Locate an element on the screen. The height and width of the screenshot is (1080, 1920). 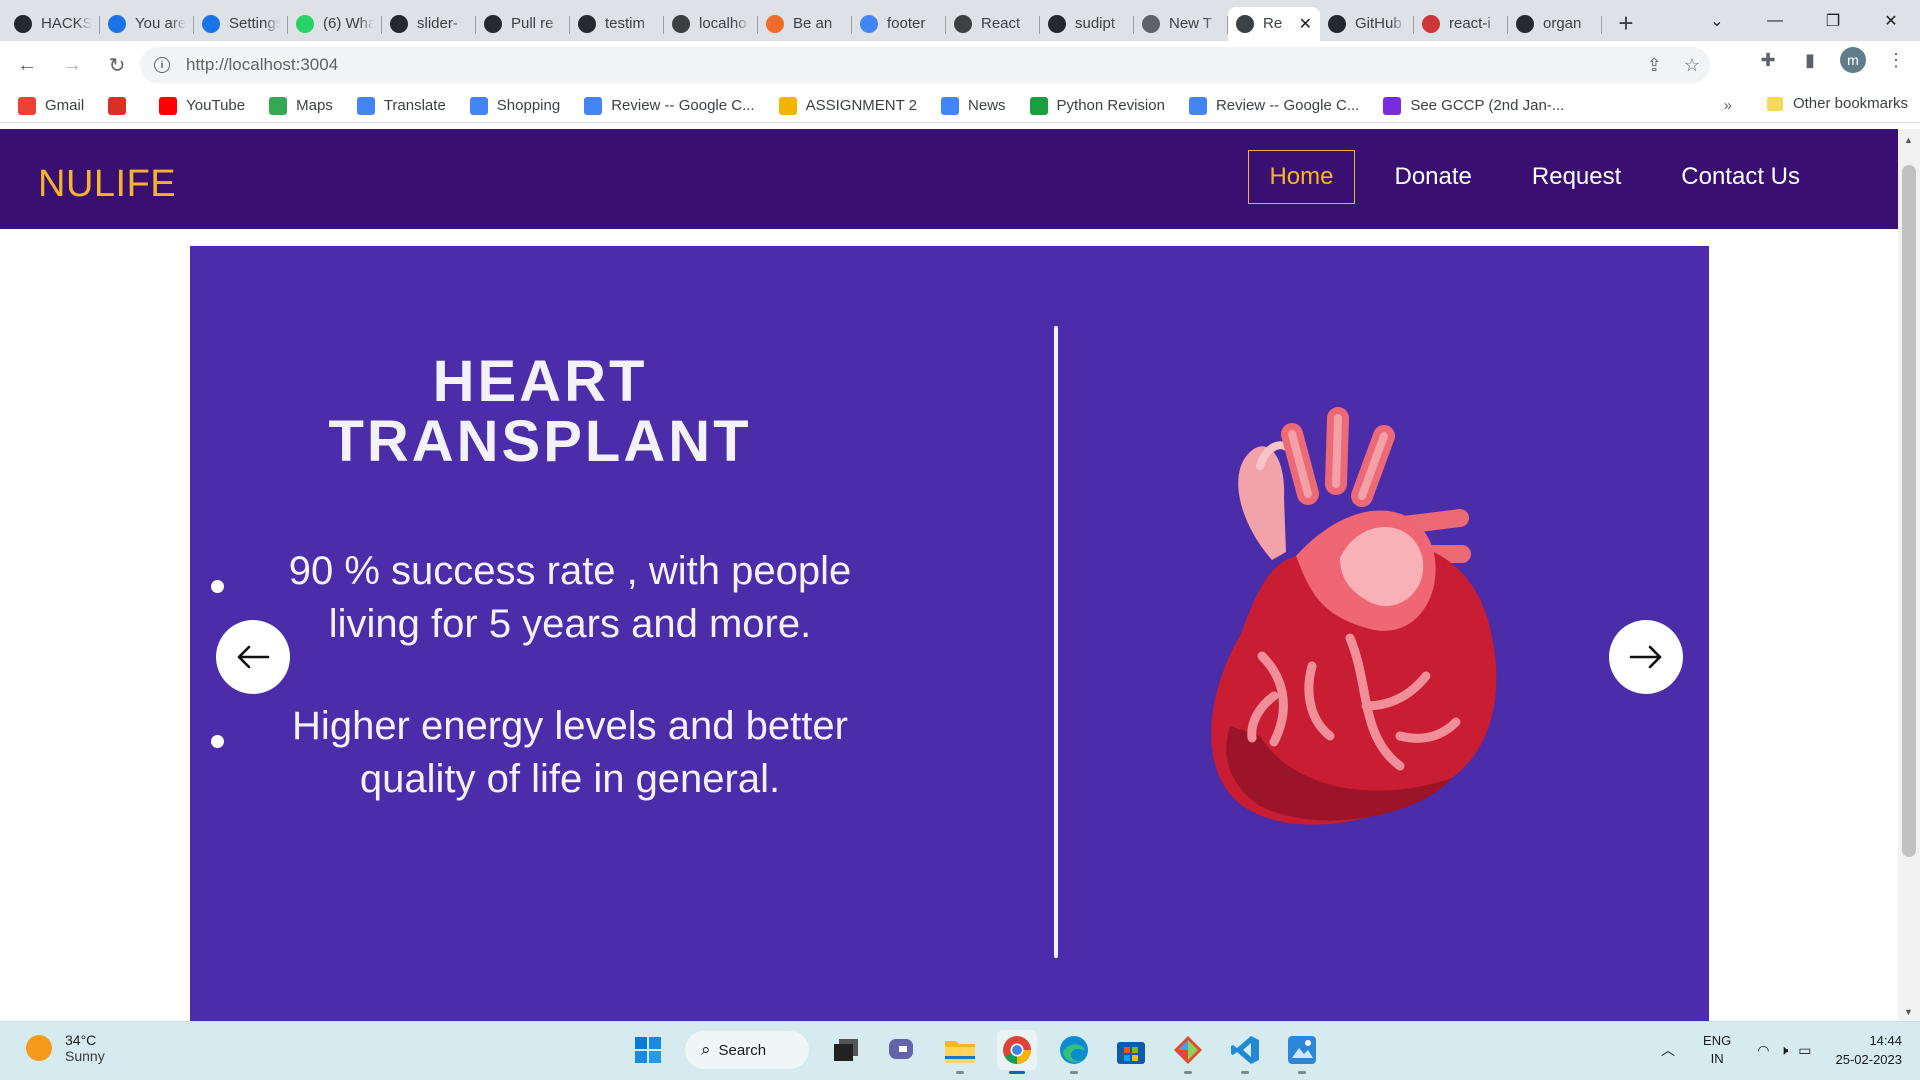
tab-title: React is located at coordinates (1001, 23).